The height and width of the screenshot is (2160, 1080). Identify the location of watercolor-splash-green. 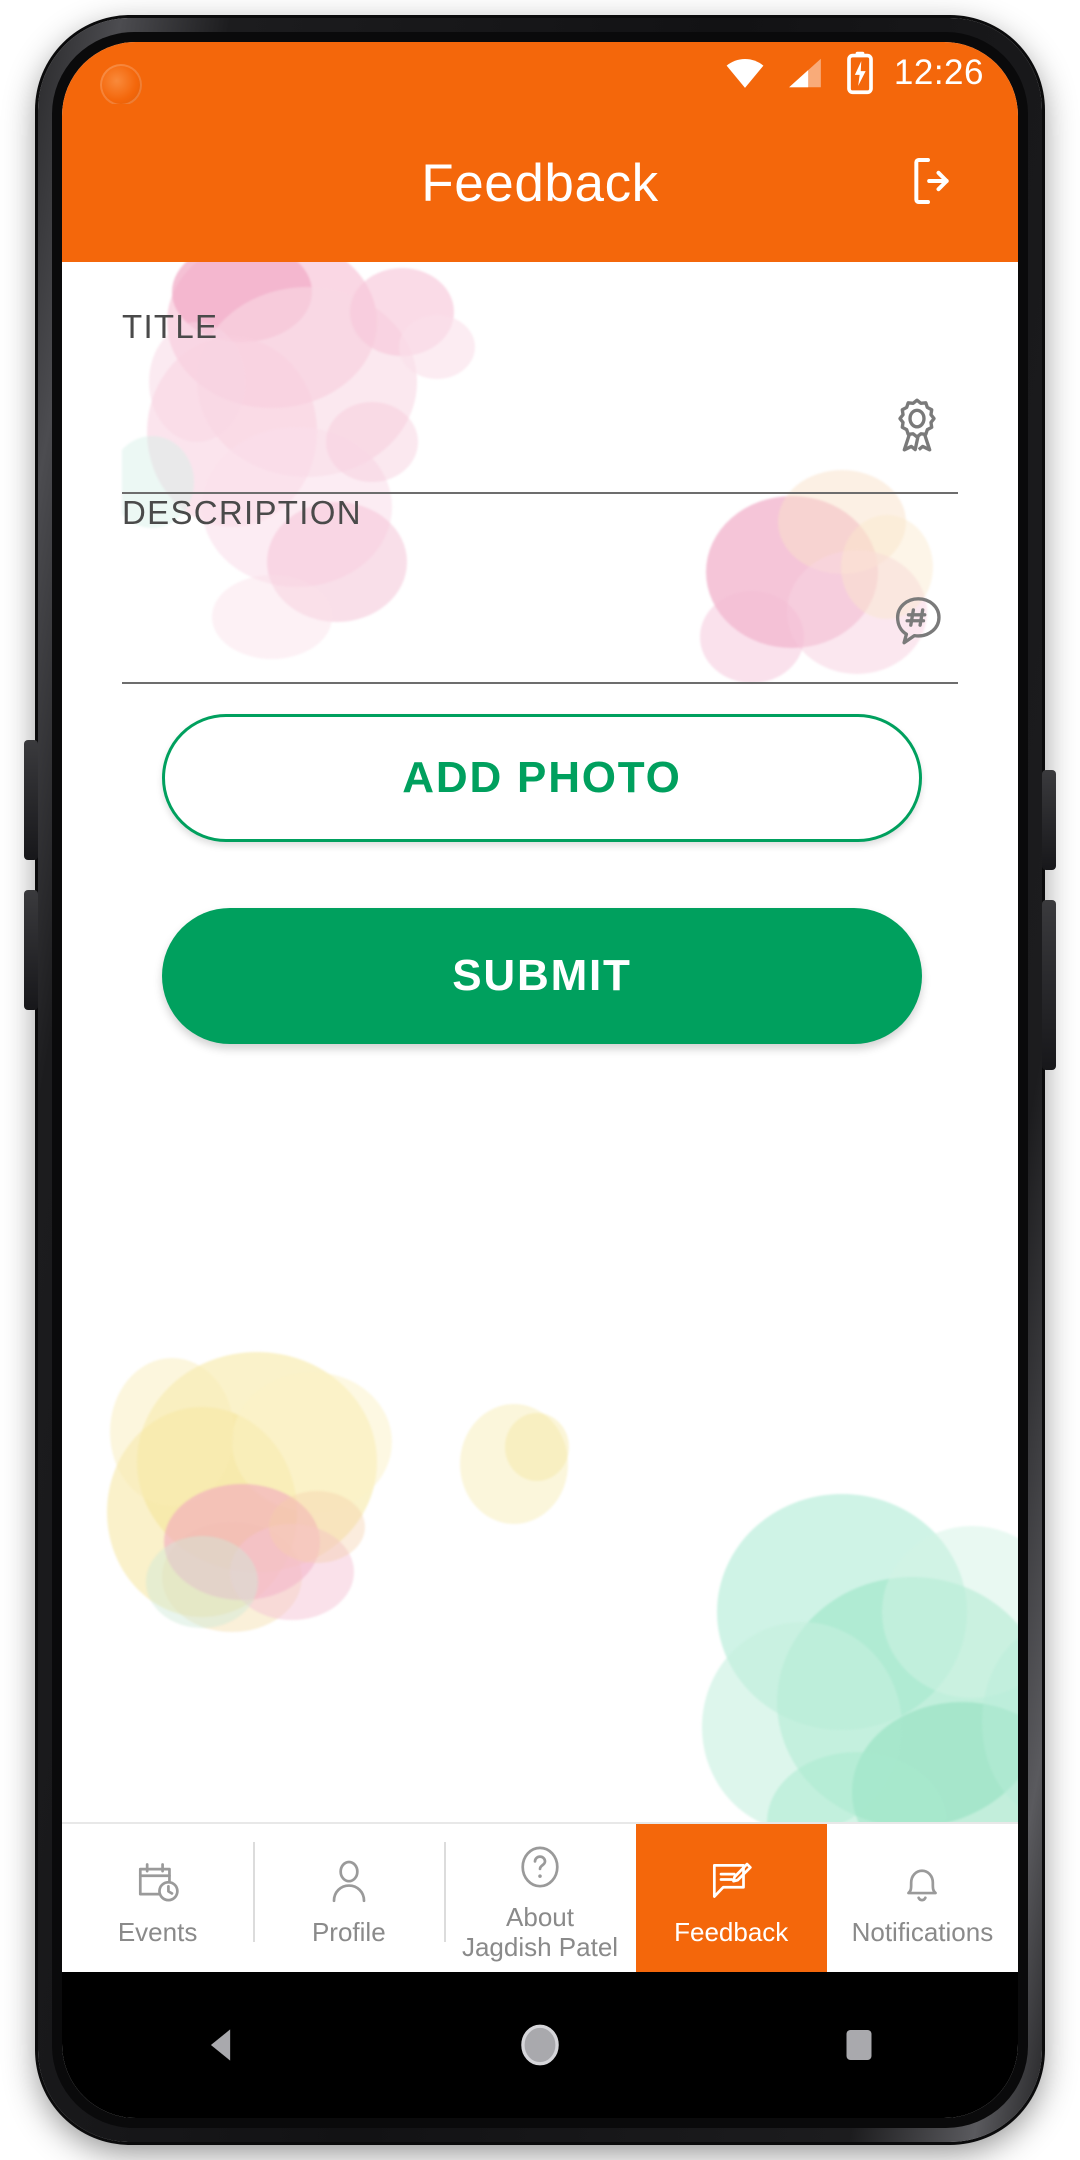
(840, 1675).